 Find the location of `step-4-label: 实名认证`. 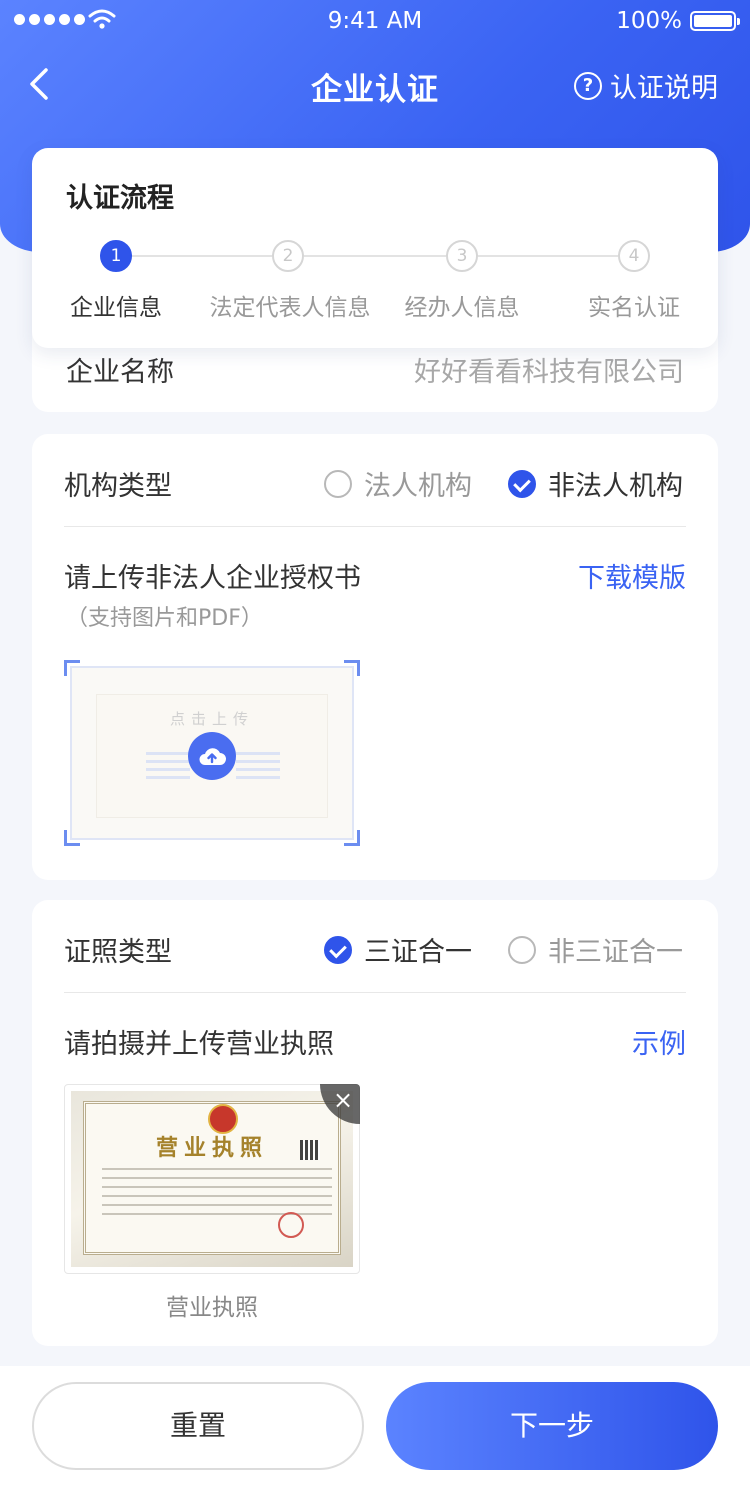

step-4-label: 实名认证 is located at coordinates (634, 308).